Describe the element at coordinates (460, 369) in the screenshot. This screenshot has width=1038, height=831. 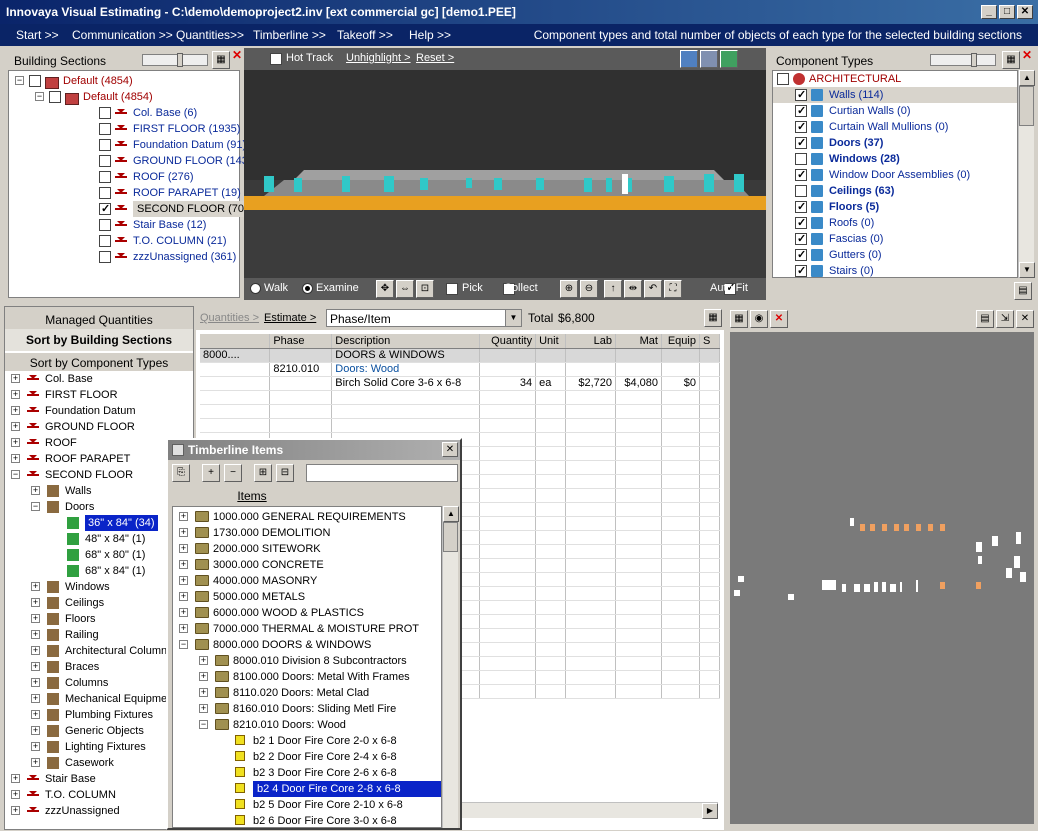
I see `grid-row: 8210.010 Doors: Wood` at that location.